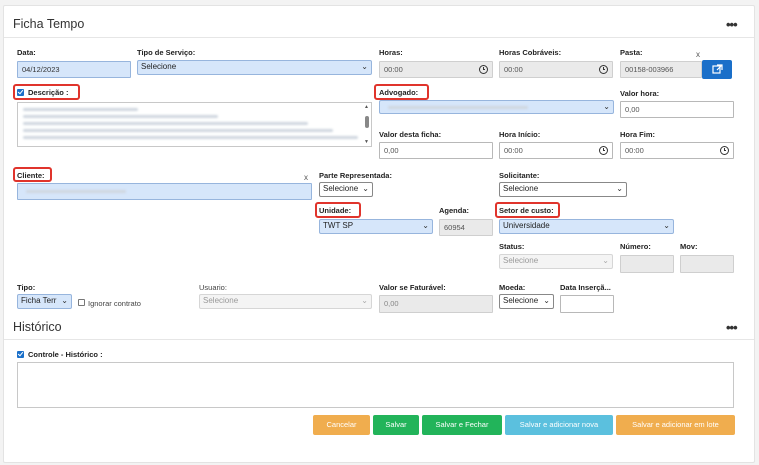 The width and height of the screenshot is (759, 465). I want to click on usuario-label: Usuario:, so click(213, 287).